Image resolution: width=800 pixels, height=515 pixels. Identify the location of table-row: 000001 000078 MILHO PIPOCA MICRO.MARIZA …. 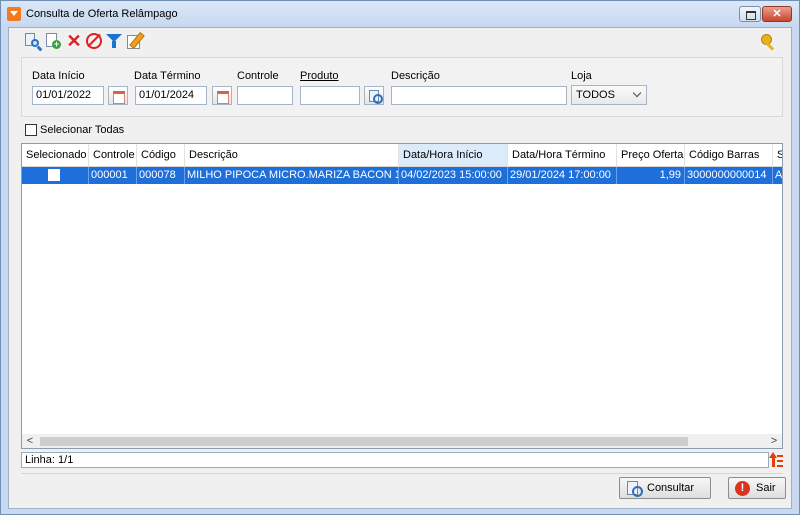
(402, 175).